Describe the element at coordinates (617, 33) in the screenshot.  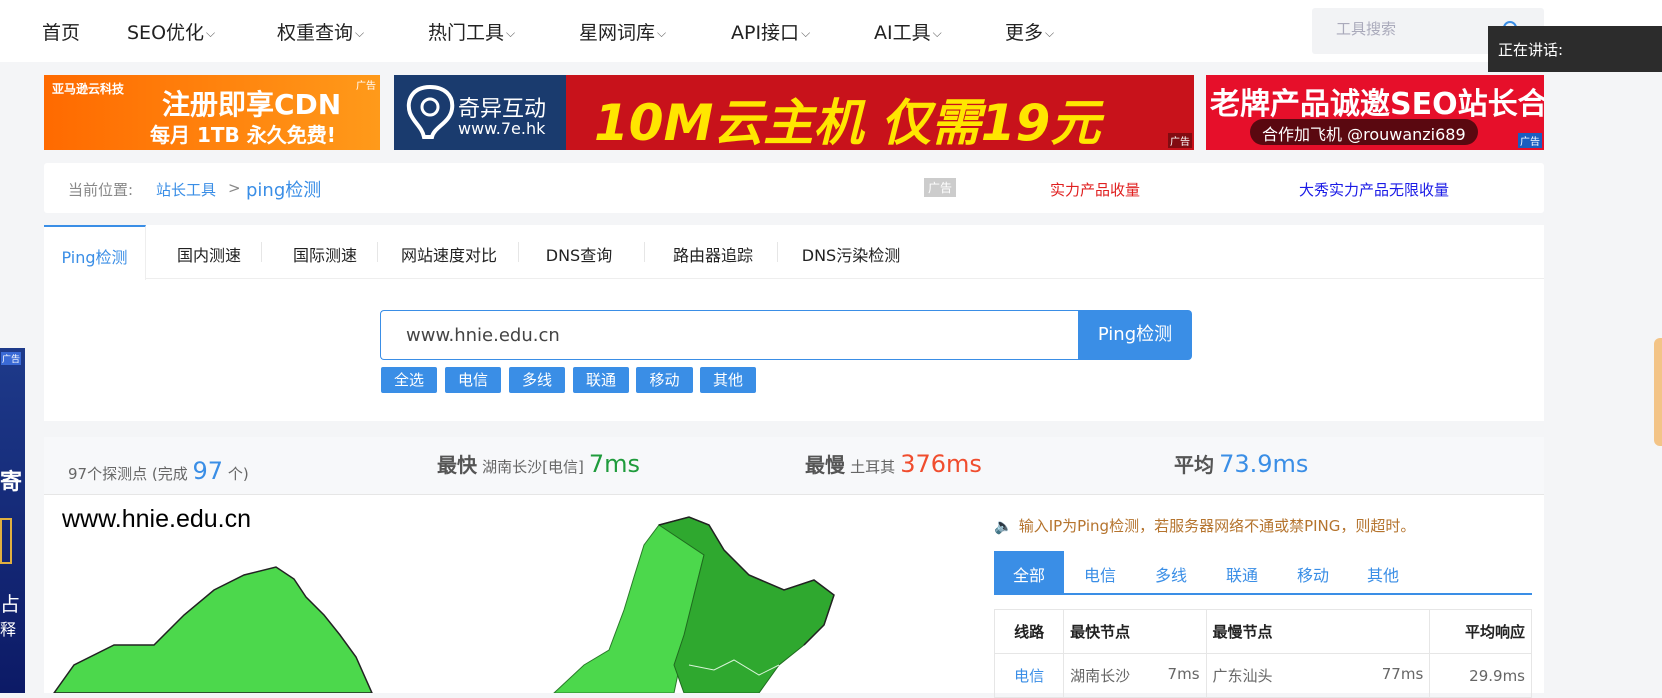
I see `nav-item-label: 星网词库` at that location.